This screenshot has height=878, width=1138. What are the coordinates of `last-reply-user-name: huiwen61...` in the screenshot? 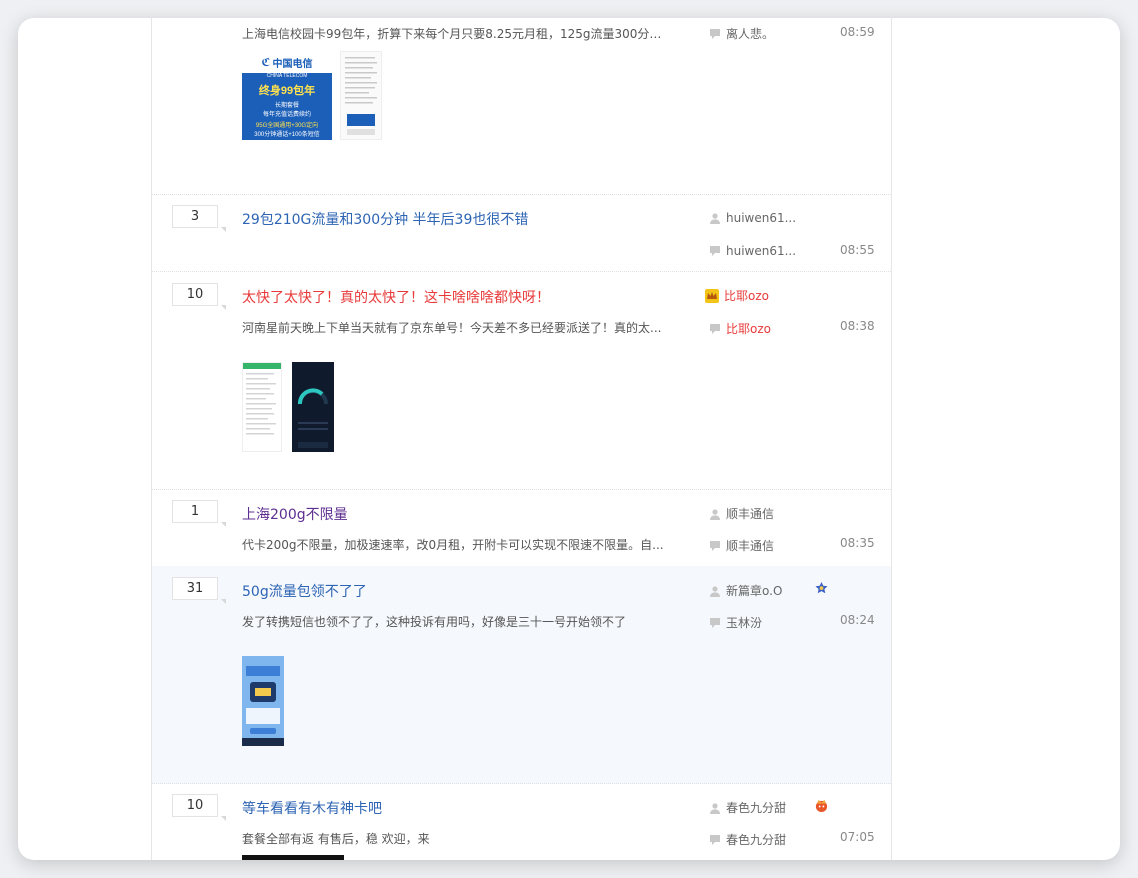 It's located at (761, 251).